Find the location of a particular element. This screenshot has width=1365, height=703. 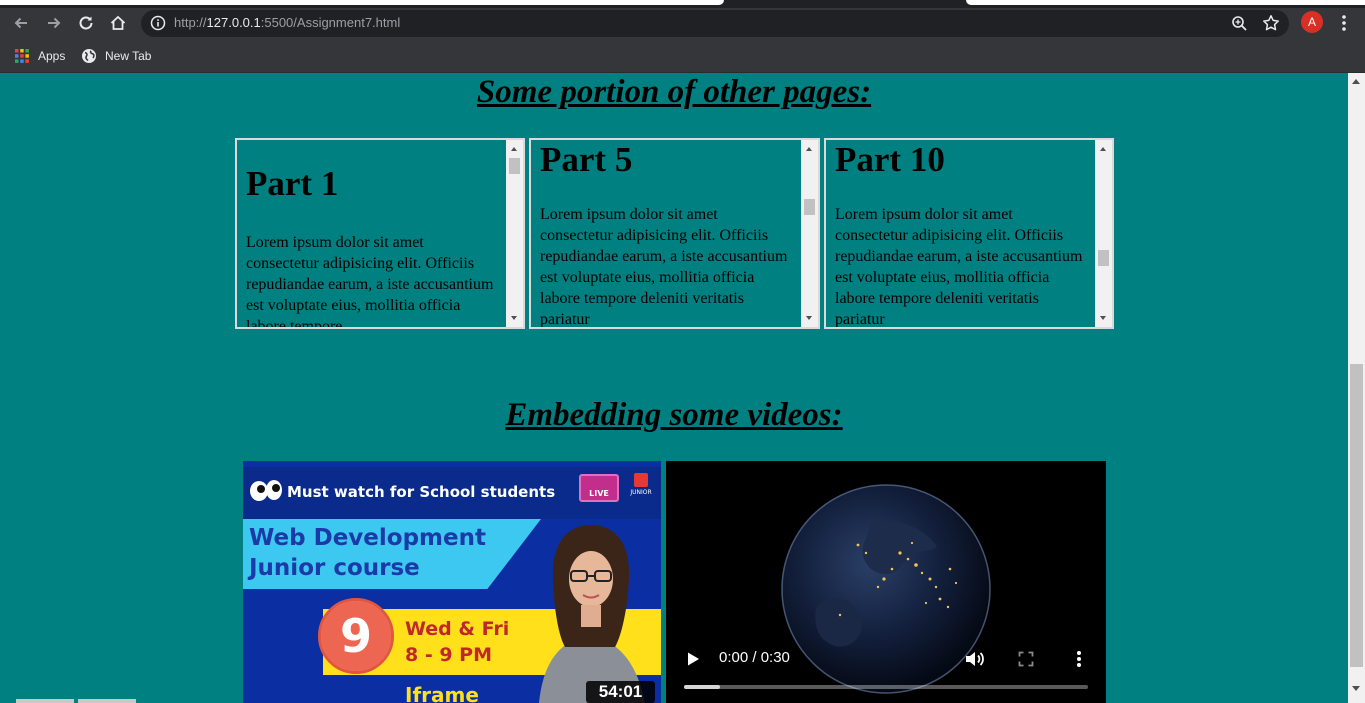

back-button is located at coordinates (21, 23).